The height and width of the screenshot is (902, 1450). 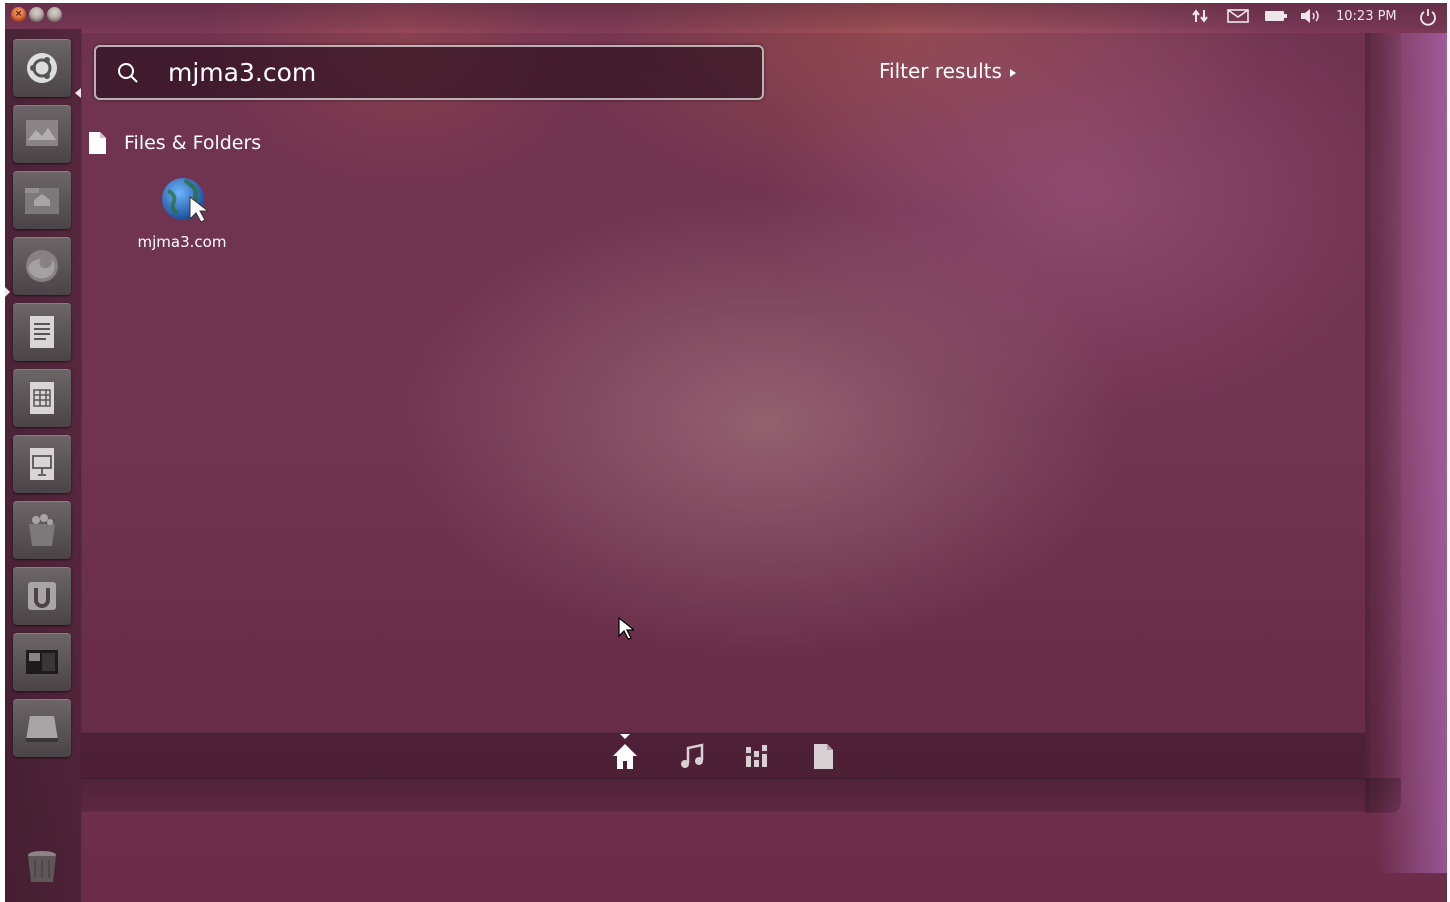 I want to click on settings-icon, so click(x=42, y=662).